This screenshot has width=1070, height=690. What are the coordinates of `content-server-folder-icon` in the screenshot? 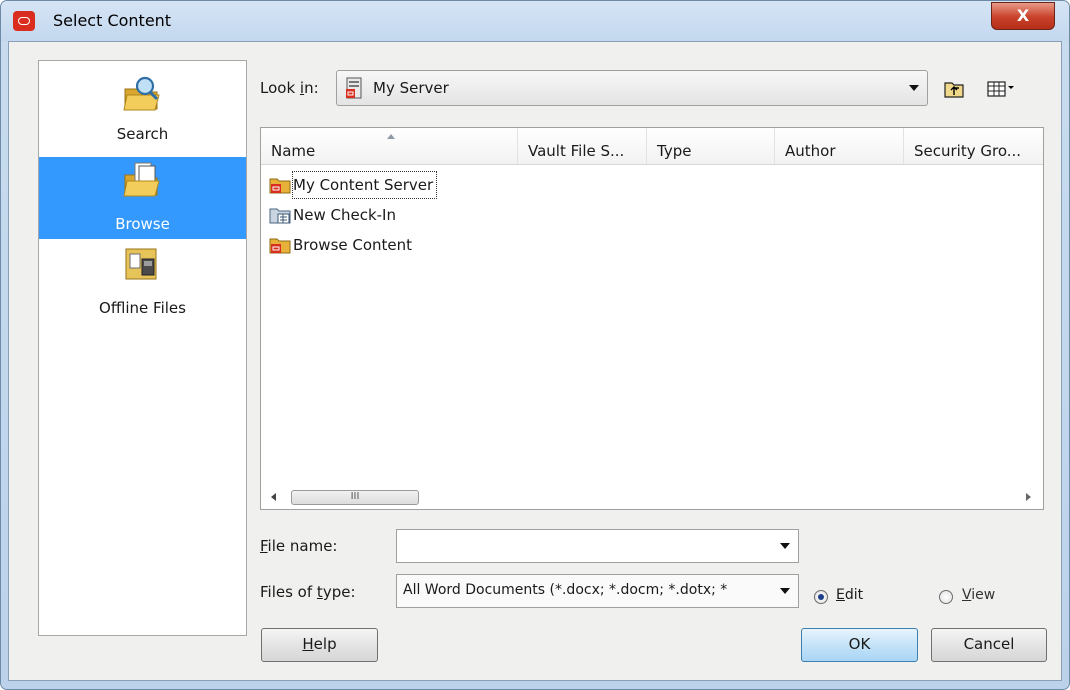 It's located at (280, 186).